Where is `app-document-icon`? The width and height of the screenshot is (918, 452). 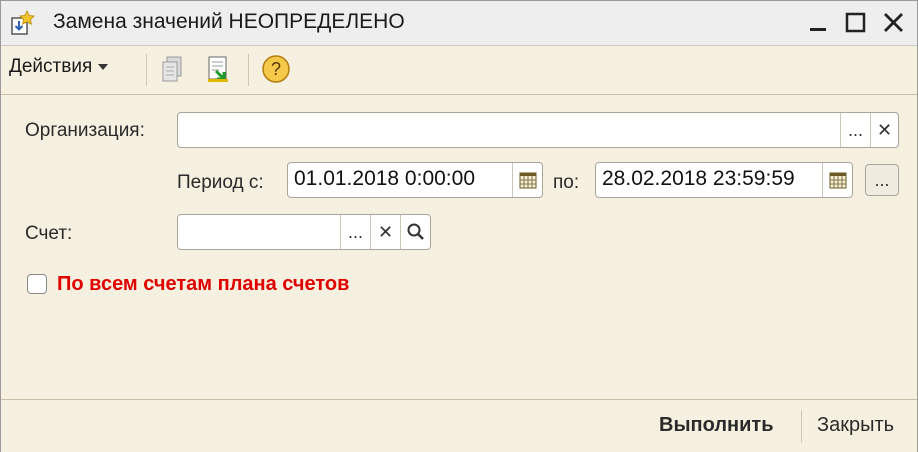 app-document-icon is located at coordinates (23, 23).